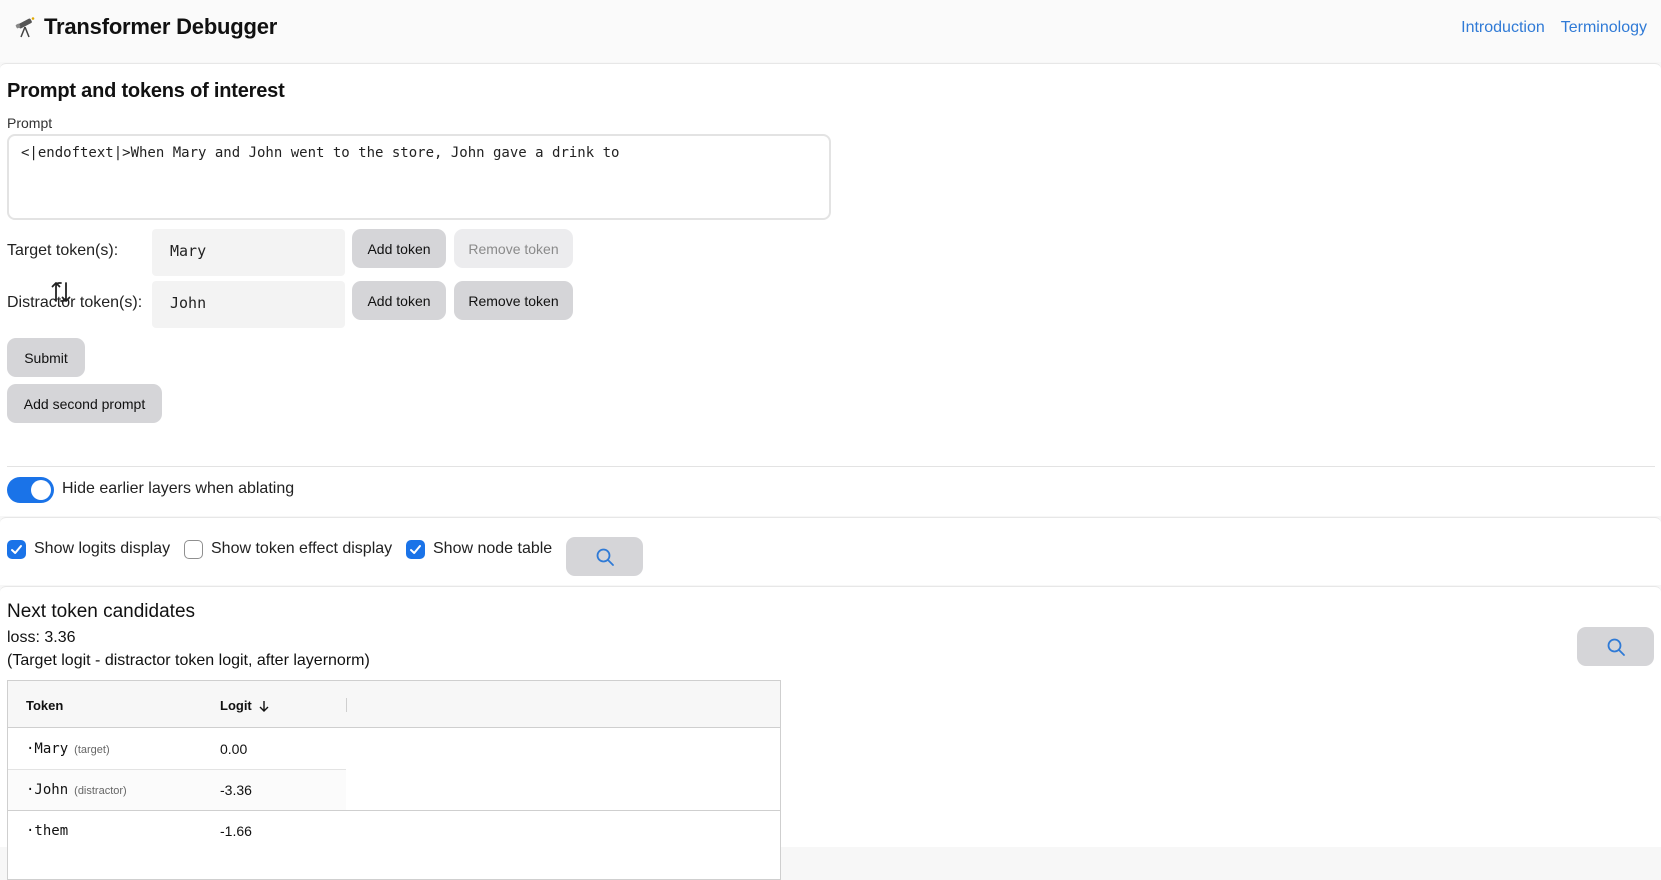 This screenshot has width=1661, height=880. What do you see at coordinates (1503, 28) in the screenshot?
I see `nav-link-introduction: Introduction` at bounding box center [1503, 28].